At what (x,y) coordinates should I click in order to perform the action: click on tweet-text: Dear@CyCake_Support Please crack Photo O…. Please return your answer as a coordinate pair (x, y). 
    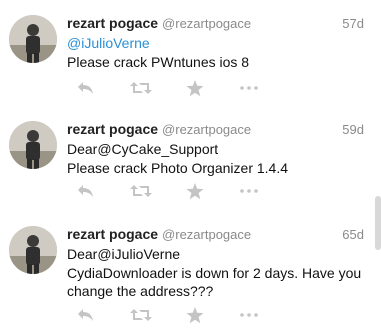
    Looking at the image, I should click on (217, 158).